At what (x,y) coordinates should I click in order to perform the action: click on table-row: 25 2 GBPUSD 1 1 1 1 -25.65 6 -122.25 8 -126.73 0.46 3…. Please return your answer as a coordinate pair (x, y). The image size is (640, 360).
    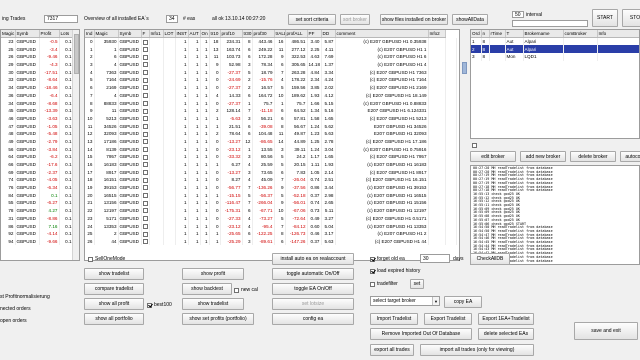
    Looking at the image, I should click on (271, 233).